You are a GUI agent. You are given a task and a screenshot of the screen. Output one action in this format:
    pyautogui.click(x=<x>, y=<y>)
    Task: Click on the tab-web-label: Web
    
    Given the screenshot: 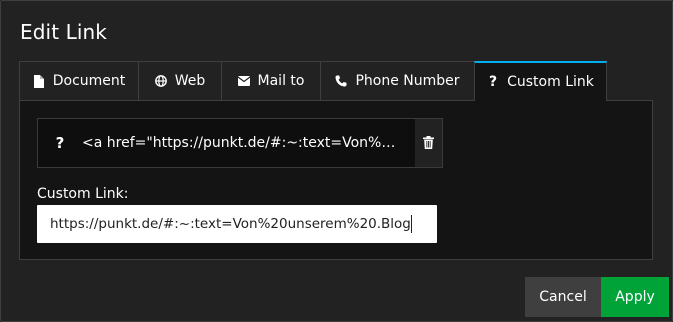 What is the action you would take?
    pyautogui.click(x=190, y=81)
    